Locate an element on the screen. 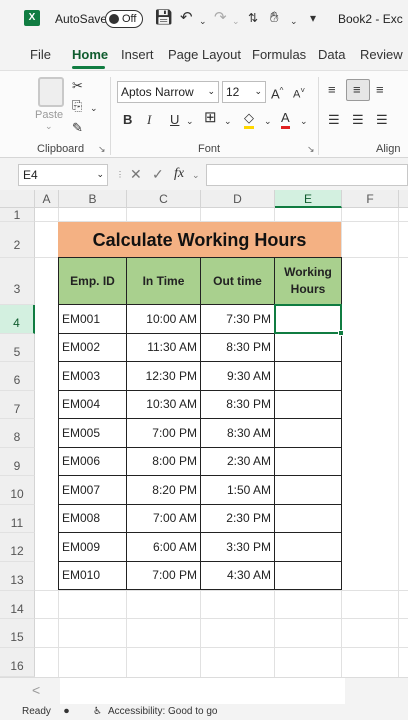 The height and width of the screenshot is (720, 408). chevron-left-icon: < is located at coordinates (36, 690).